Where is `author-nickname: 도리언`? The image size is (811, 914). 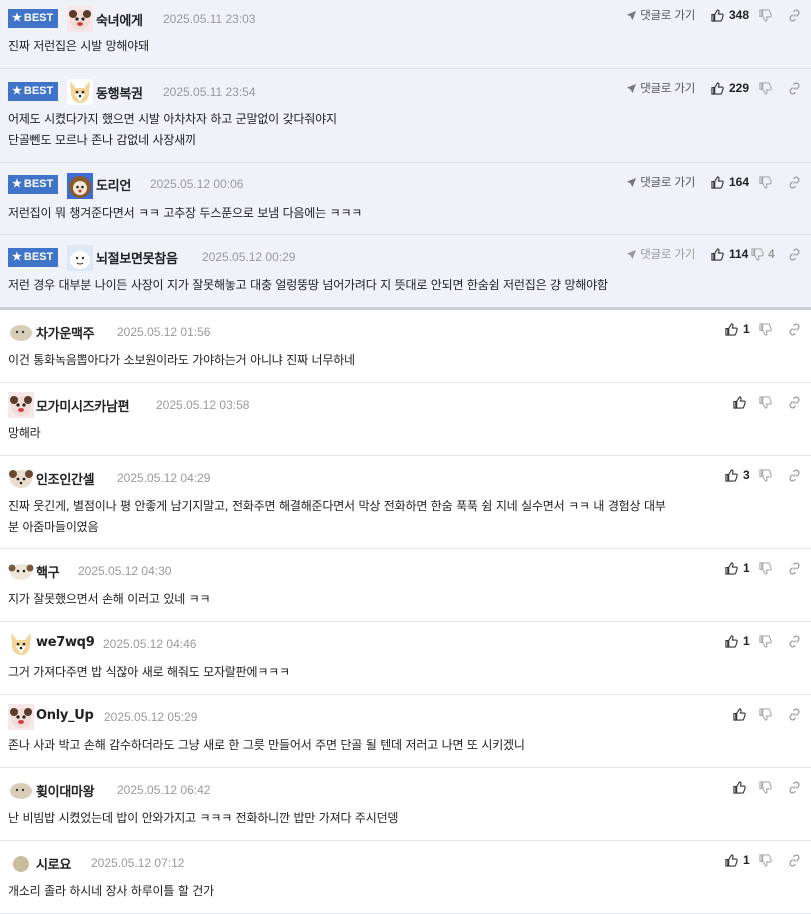 author-nickname: 도리언 is located at coordinates (113, 184).